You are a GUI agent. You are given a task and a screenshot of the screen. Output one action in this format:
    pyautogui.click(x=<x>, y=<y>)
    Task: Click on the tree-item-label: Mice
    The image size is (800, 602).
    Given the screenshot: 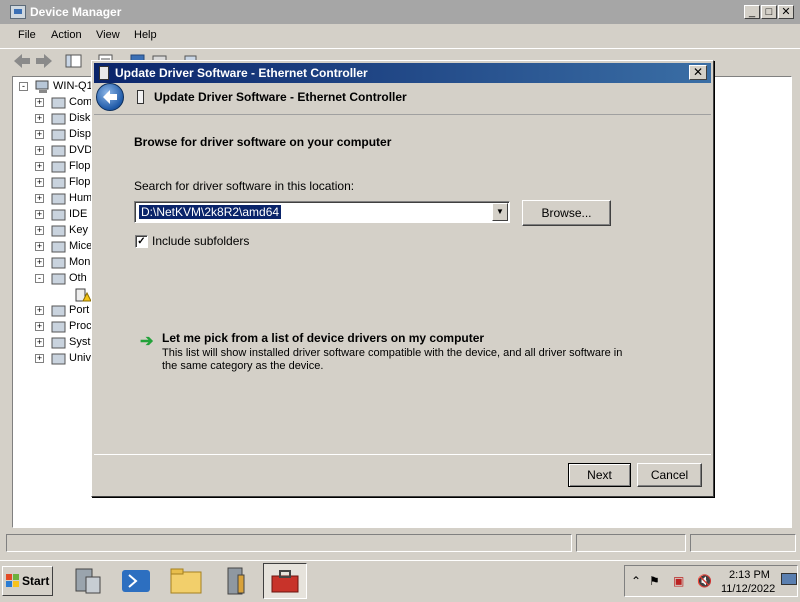 What is the action you would take?
    pyautogui.click(x=81, y=246)
    